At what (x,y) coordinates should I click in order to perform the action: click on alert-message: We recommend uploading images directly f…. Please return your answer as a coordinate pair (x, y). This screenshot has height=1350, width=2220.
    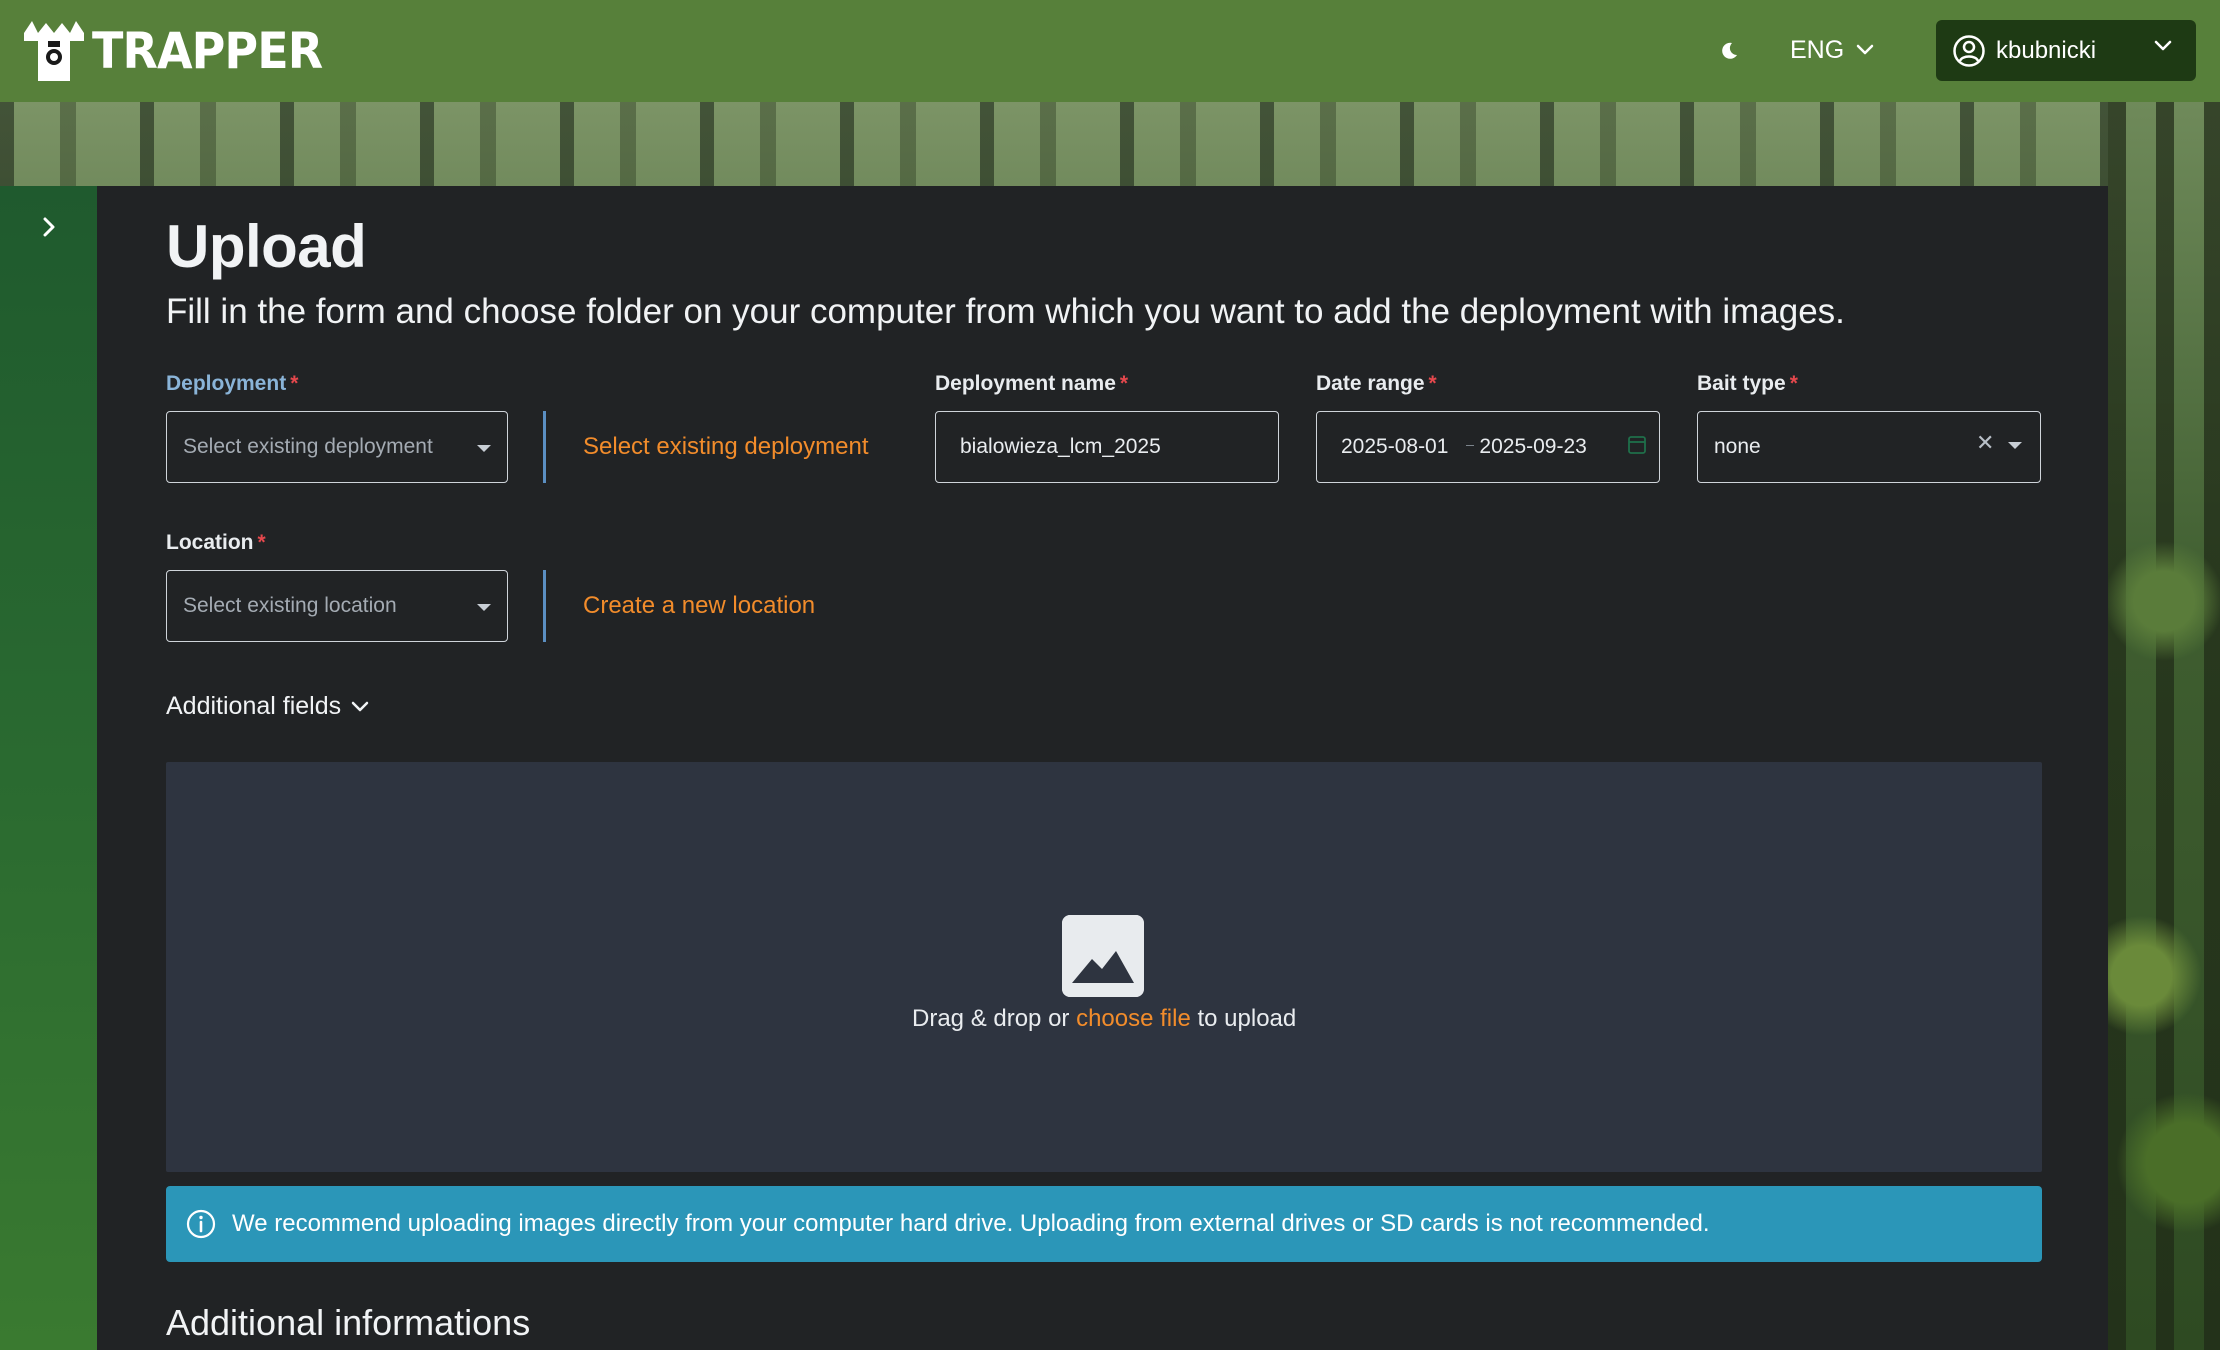
    Looking at the image, I should click on (971, 1223).